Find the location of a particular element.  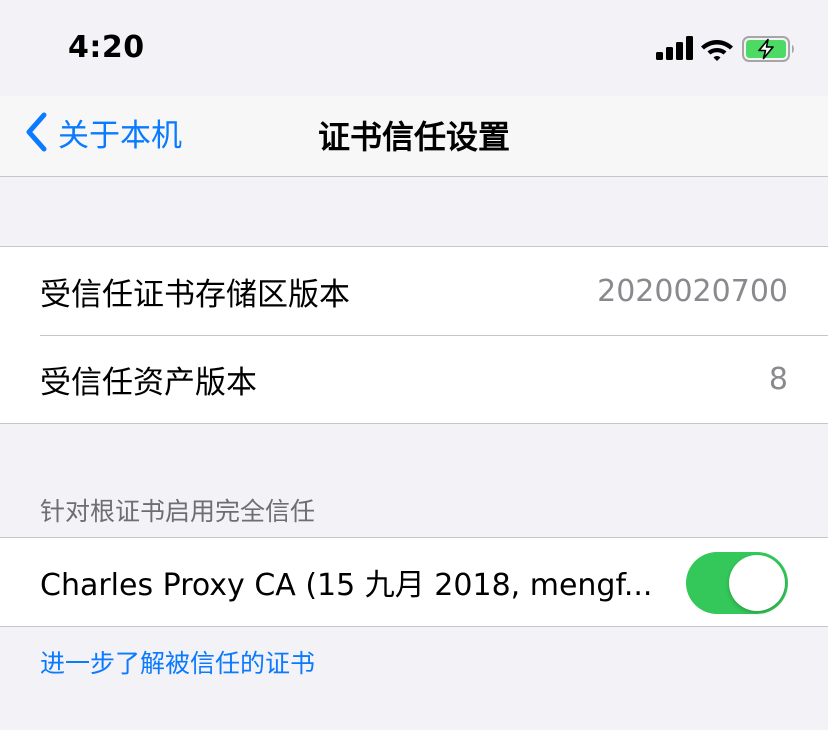

battery-charging-icon is located at coordinates (768, 49).